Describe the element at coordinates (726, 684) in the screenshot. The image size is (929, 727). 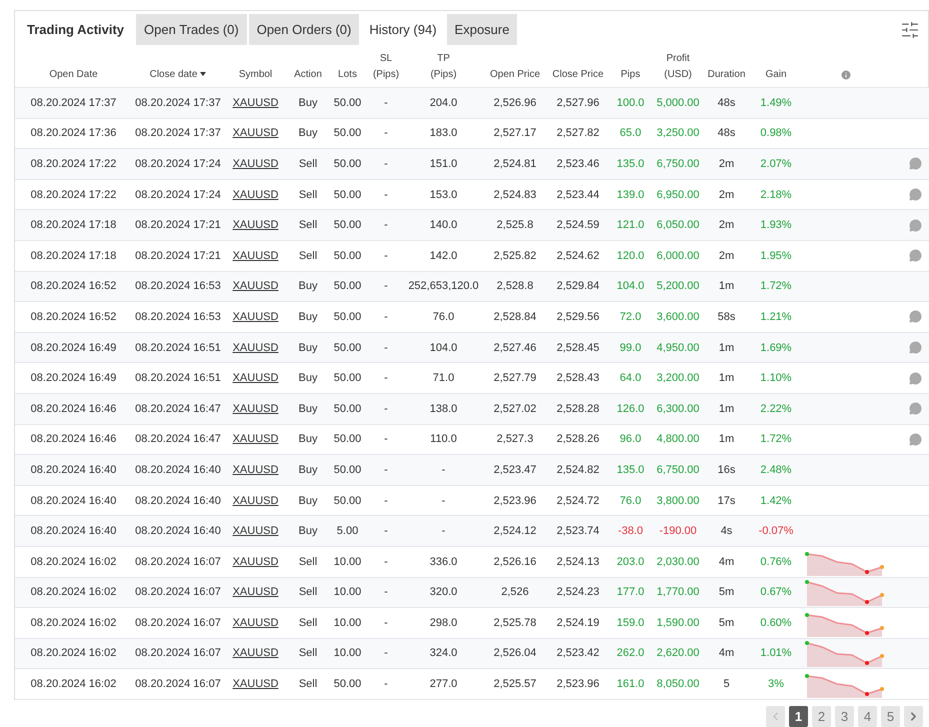
I see `table-cell: 5` at that location.